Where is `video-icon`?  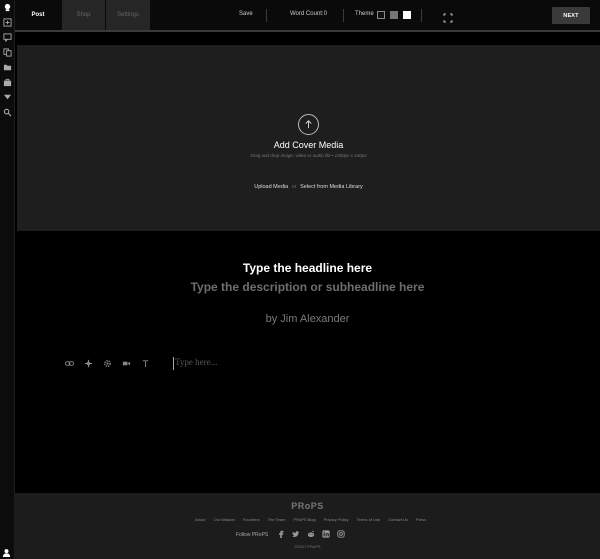 video-icon is located at coordinates (126, 363).